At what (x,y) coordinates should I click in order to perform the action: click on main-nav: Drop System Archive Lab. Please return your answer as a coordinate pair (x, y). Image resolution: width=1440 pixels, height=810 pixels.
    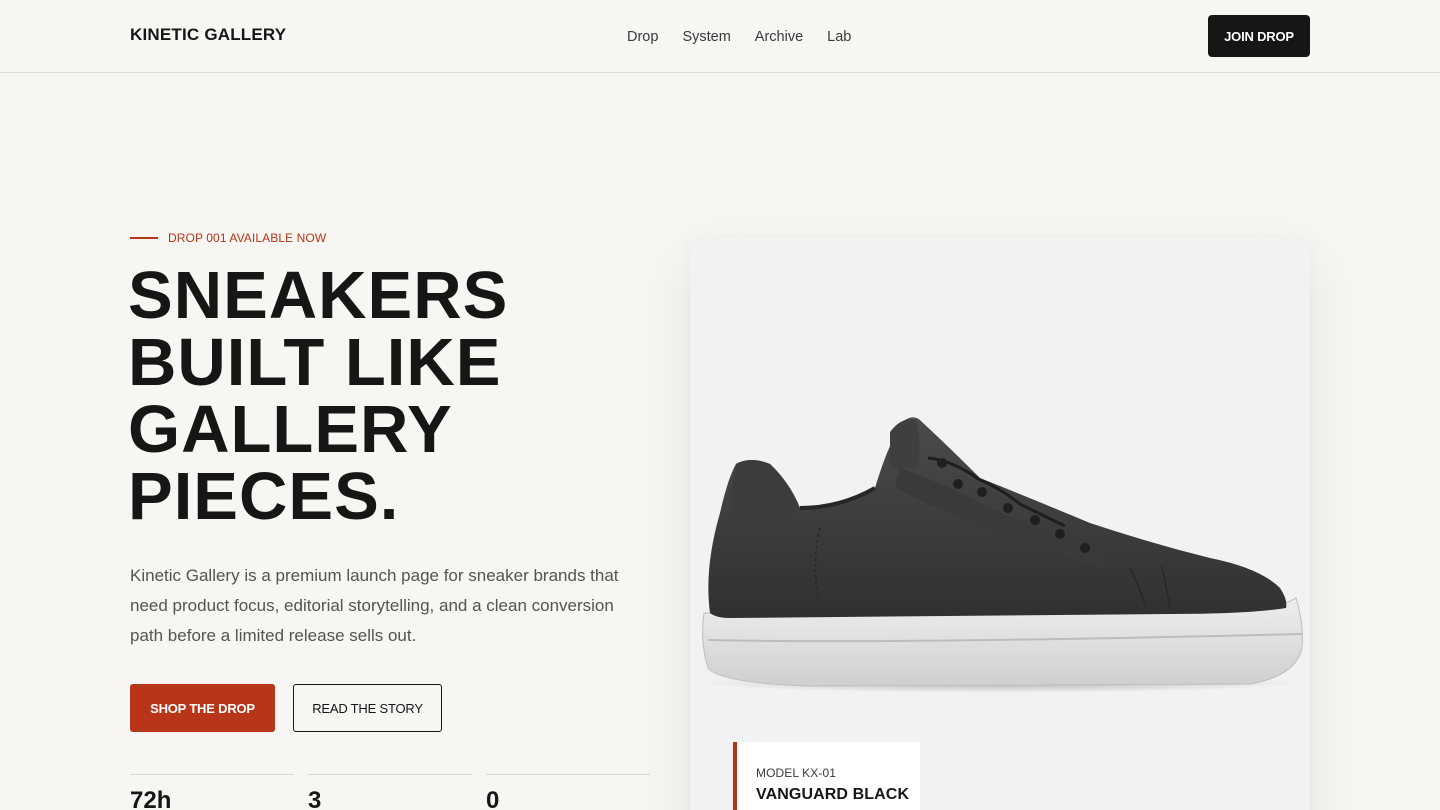
    Looking at the image, I should click on (751, 37).